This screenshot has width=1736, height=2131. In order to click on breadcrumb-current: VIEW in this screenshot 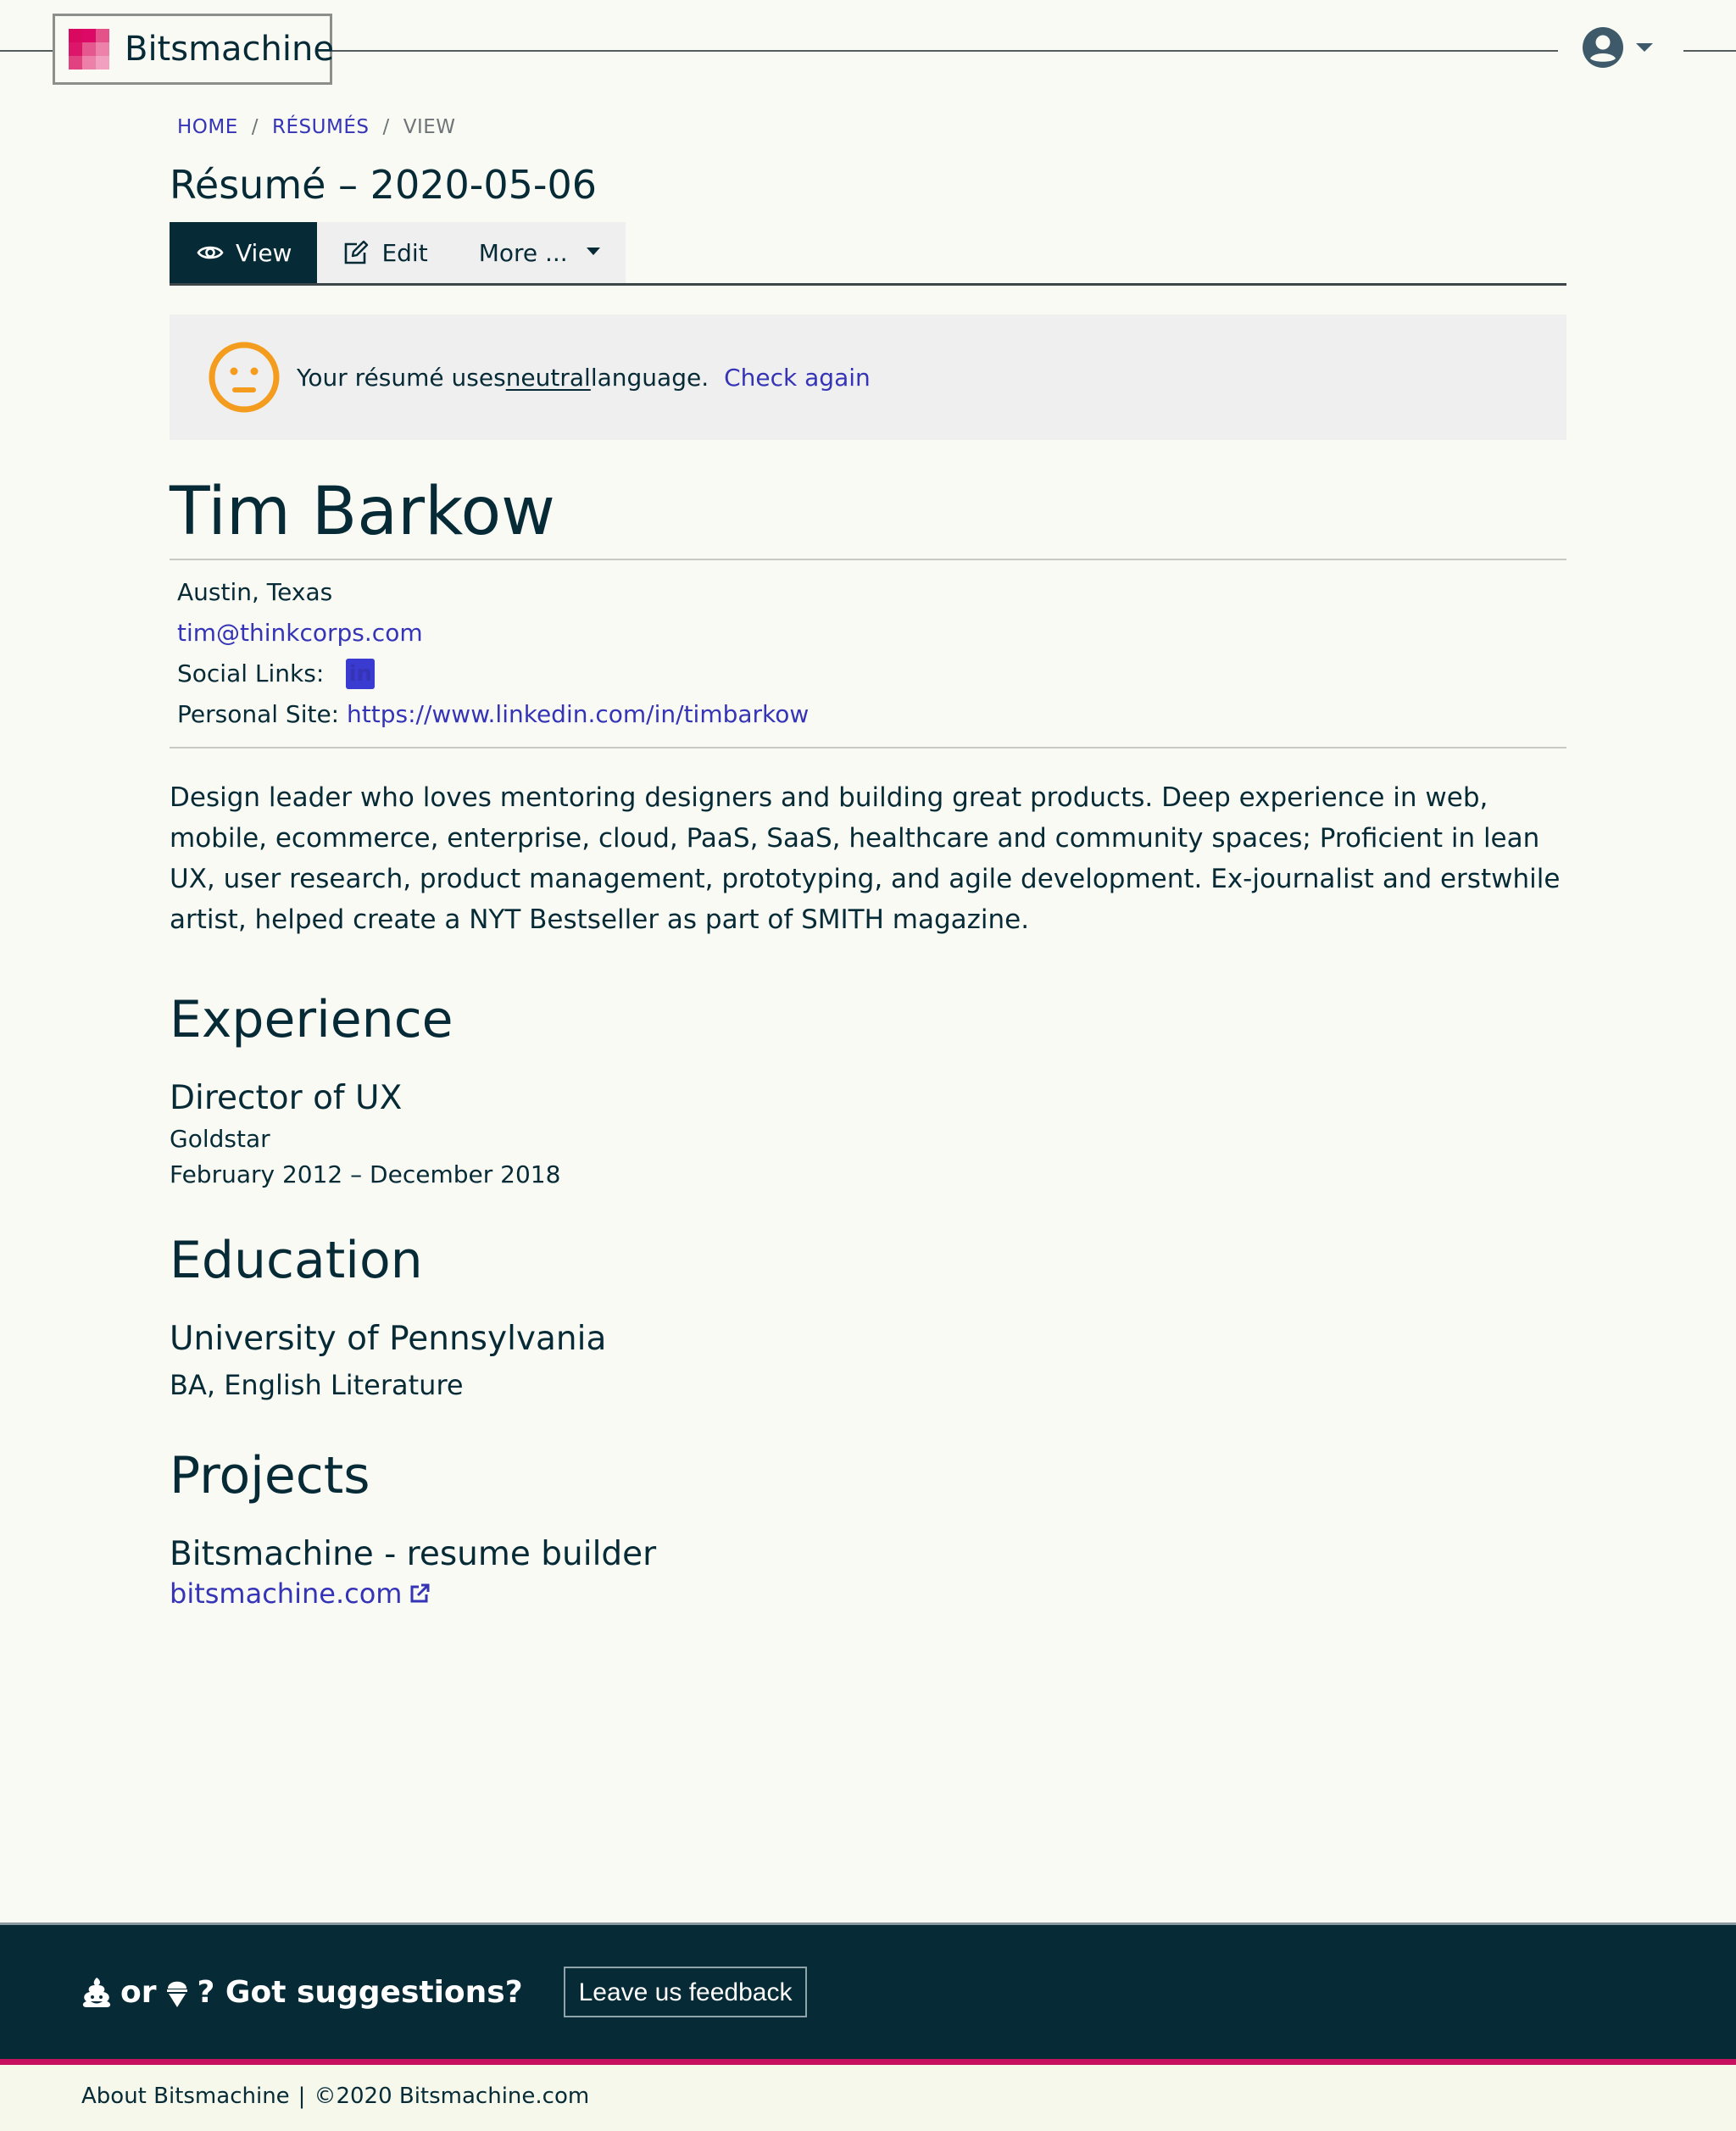, I will do `click(429, 127)`.